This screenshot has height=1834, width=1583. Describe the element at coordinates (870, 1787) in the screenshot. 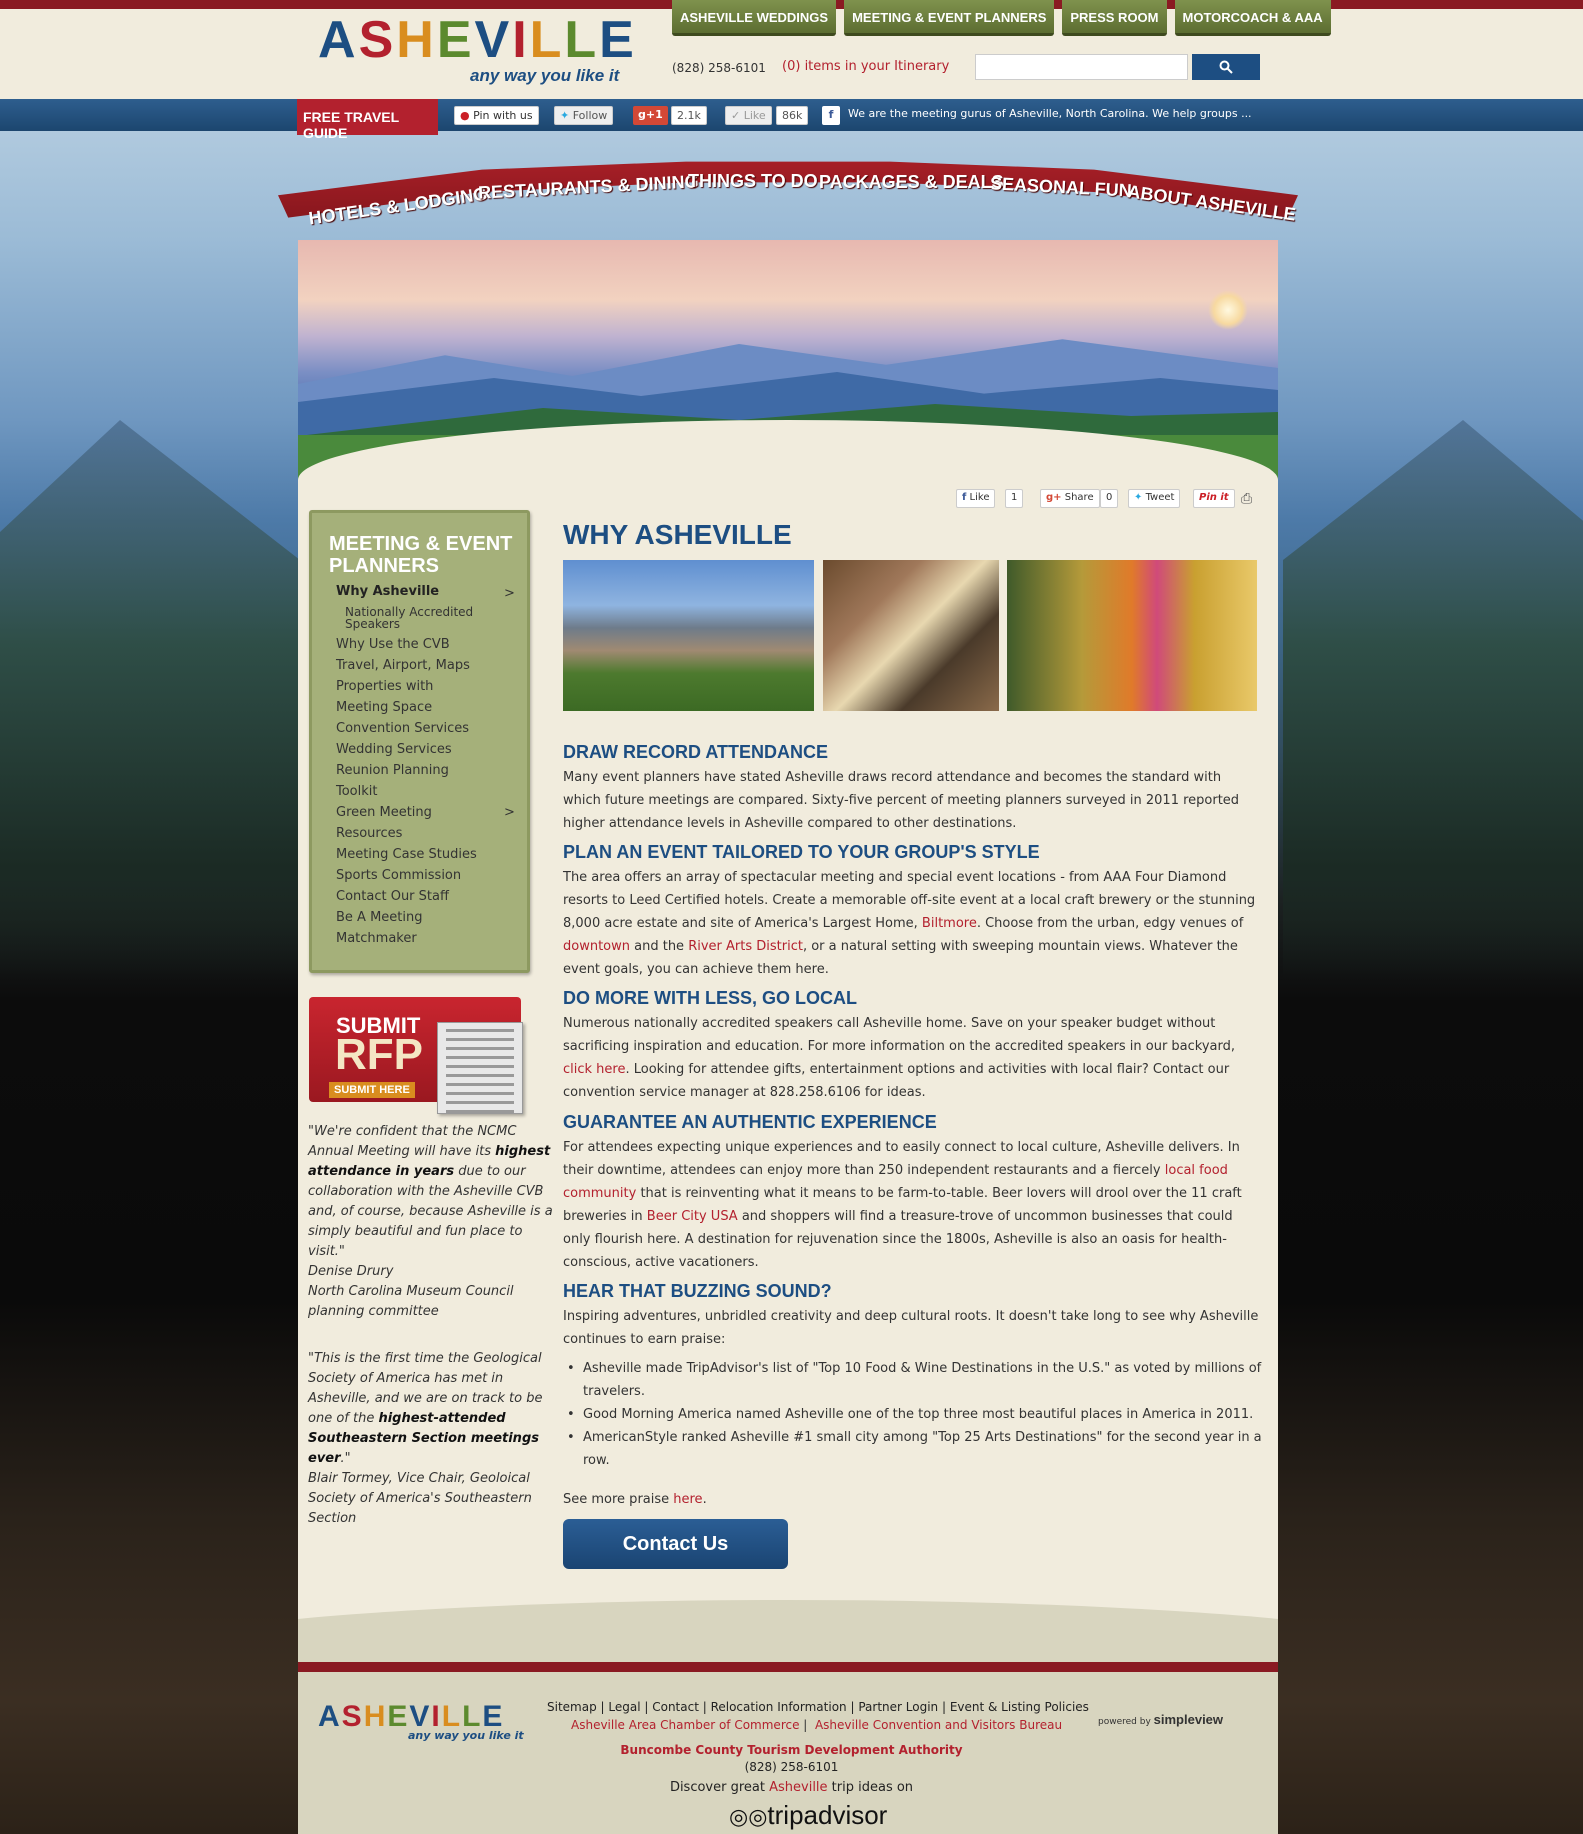

I see `text-span: trip ideas on` at that location.